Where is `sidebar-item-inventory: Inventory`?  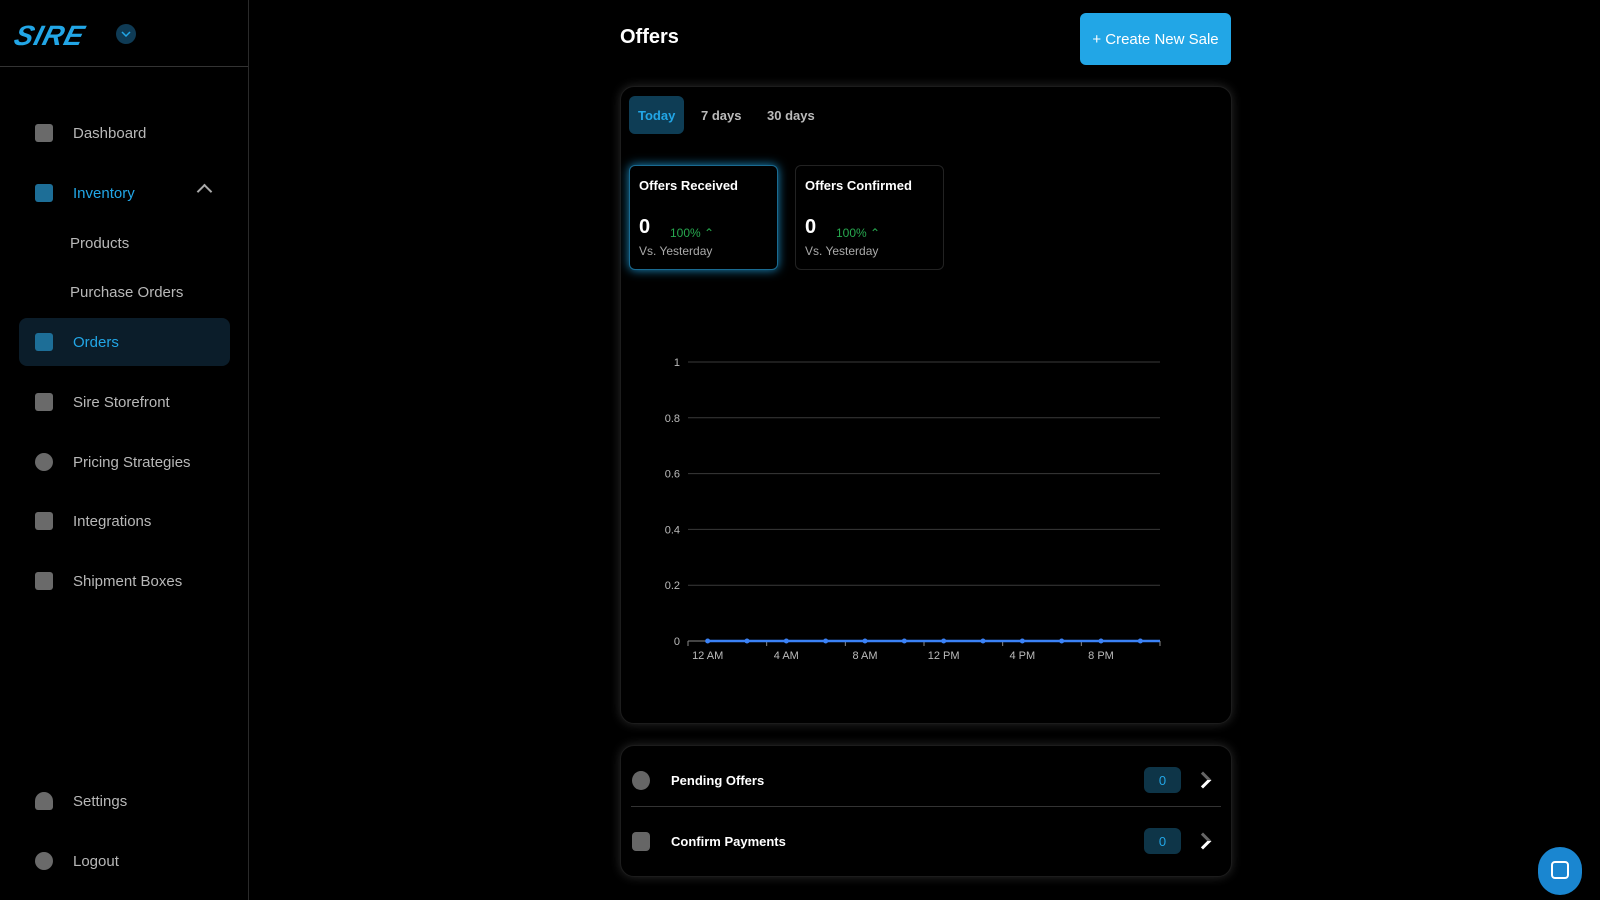
sidebar-item-inventory: Inventory is located at coordinates (124, 193).